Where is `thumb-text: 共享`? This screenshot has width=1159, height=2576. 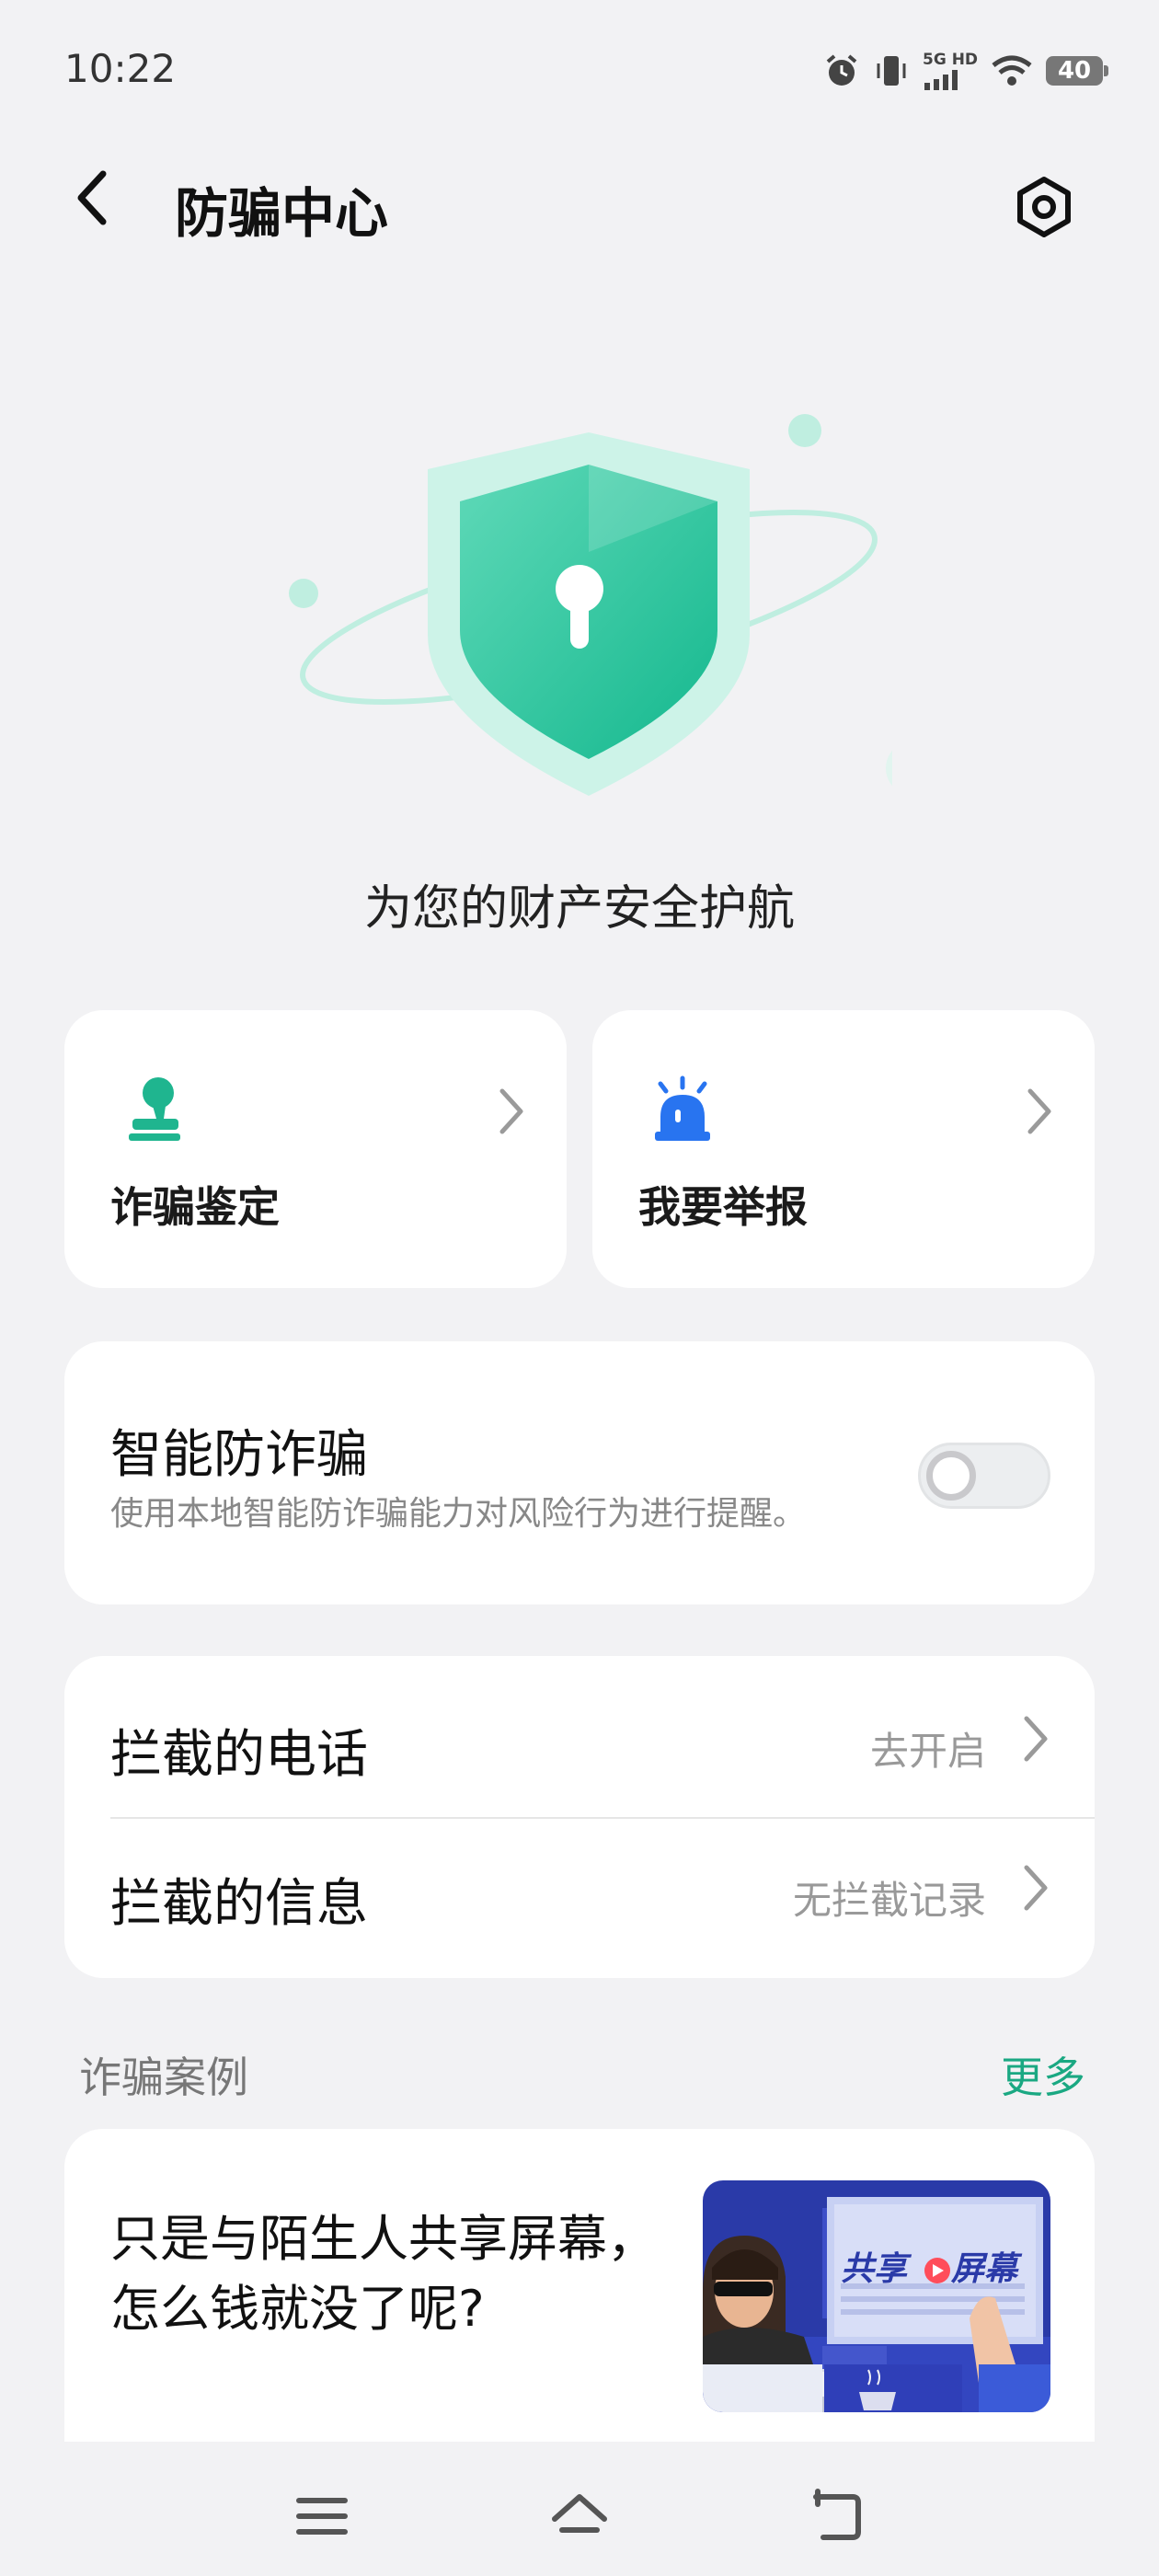 thumb-text: 共享 is located at coordinates (876, 2268).